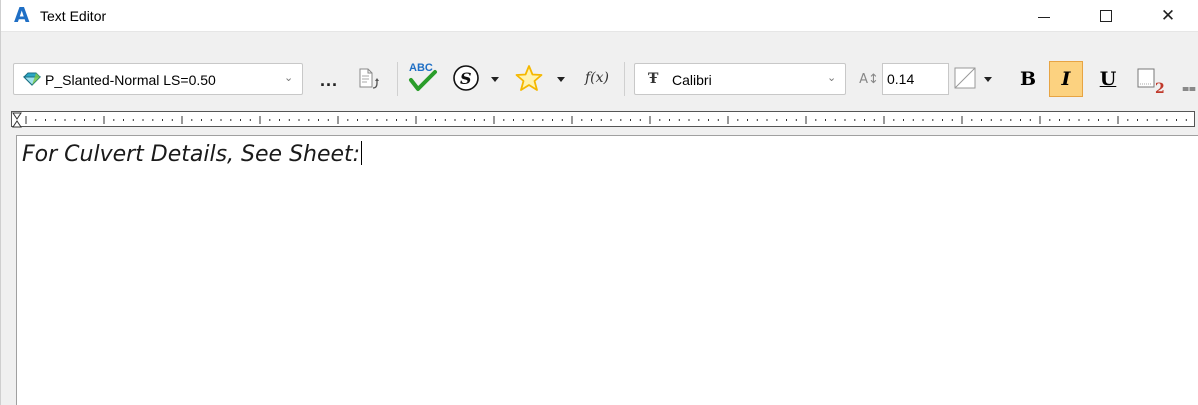  I want to click on italic-button: I, so click(1066, 79).